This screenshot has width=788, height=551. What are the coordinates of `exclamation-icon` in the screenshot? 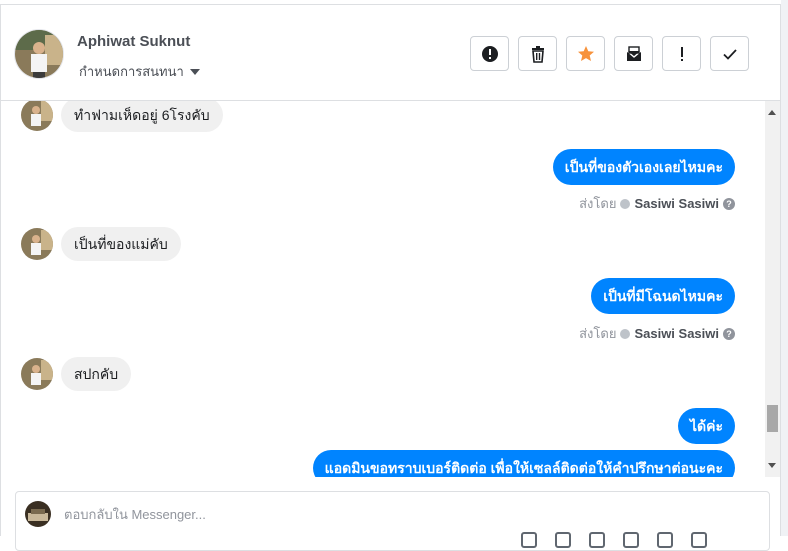 It's located at (681, 53).